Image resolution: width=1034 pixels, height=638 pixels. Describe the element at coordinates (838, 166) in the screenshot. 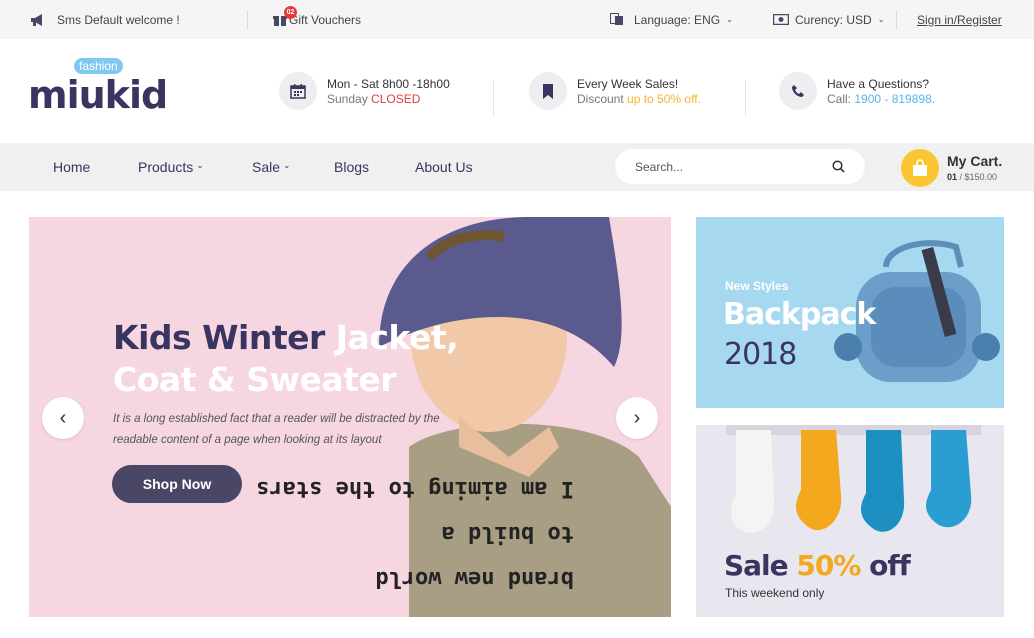

I see `search-icon` at that location.